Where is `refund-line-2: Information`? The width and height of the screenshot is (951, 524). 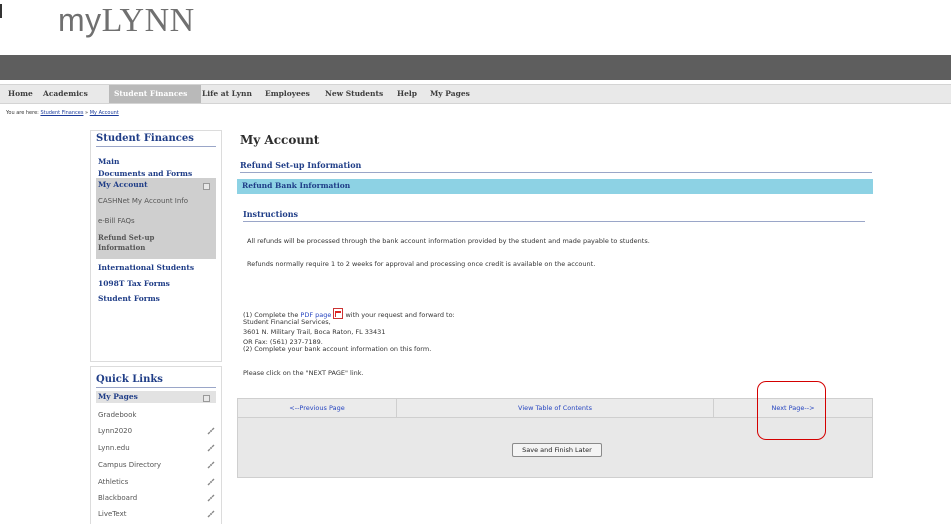 refund-line-2: Information is located at coordinates (122, 247).